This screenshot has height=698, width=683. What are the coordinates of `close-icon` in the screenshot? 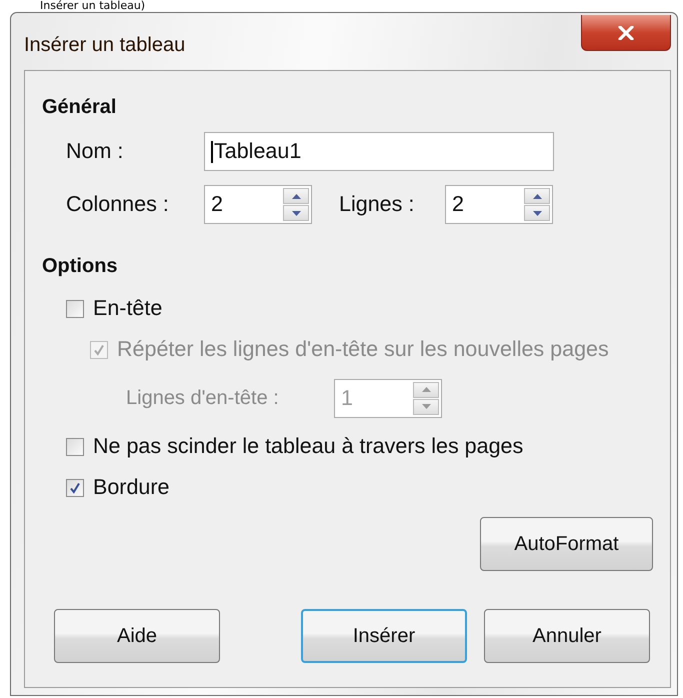 It's located at (626, 33).